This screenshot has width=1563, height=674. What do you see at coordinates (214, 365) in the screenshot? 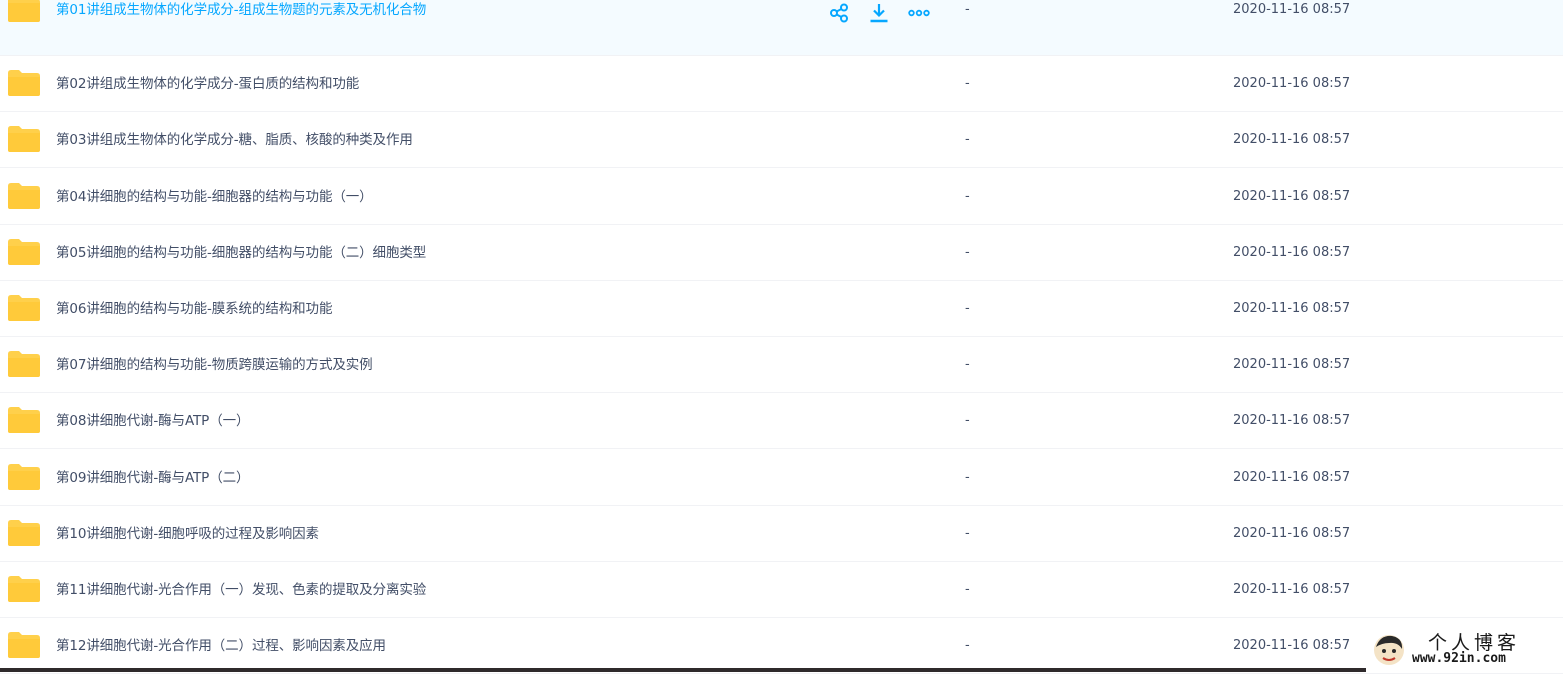
I see `file-name: 第07讲细胞的结构与功能-物质跨膜运输的方式及实例` at bounding box center [214, 365].